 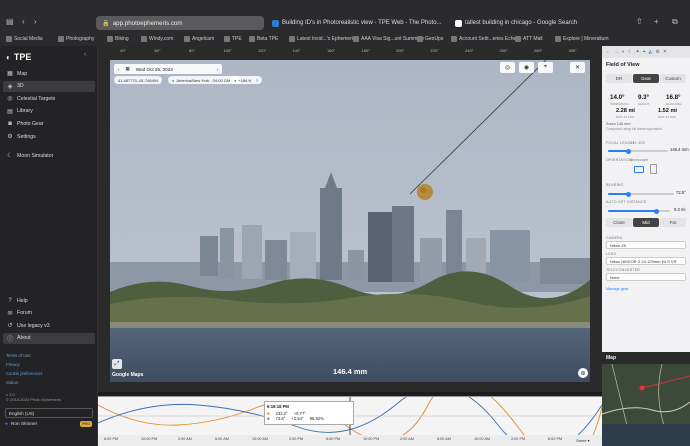 I want to click on portrait-toggle, so click(x=653, y=169).